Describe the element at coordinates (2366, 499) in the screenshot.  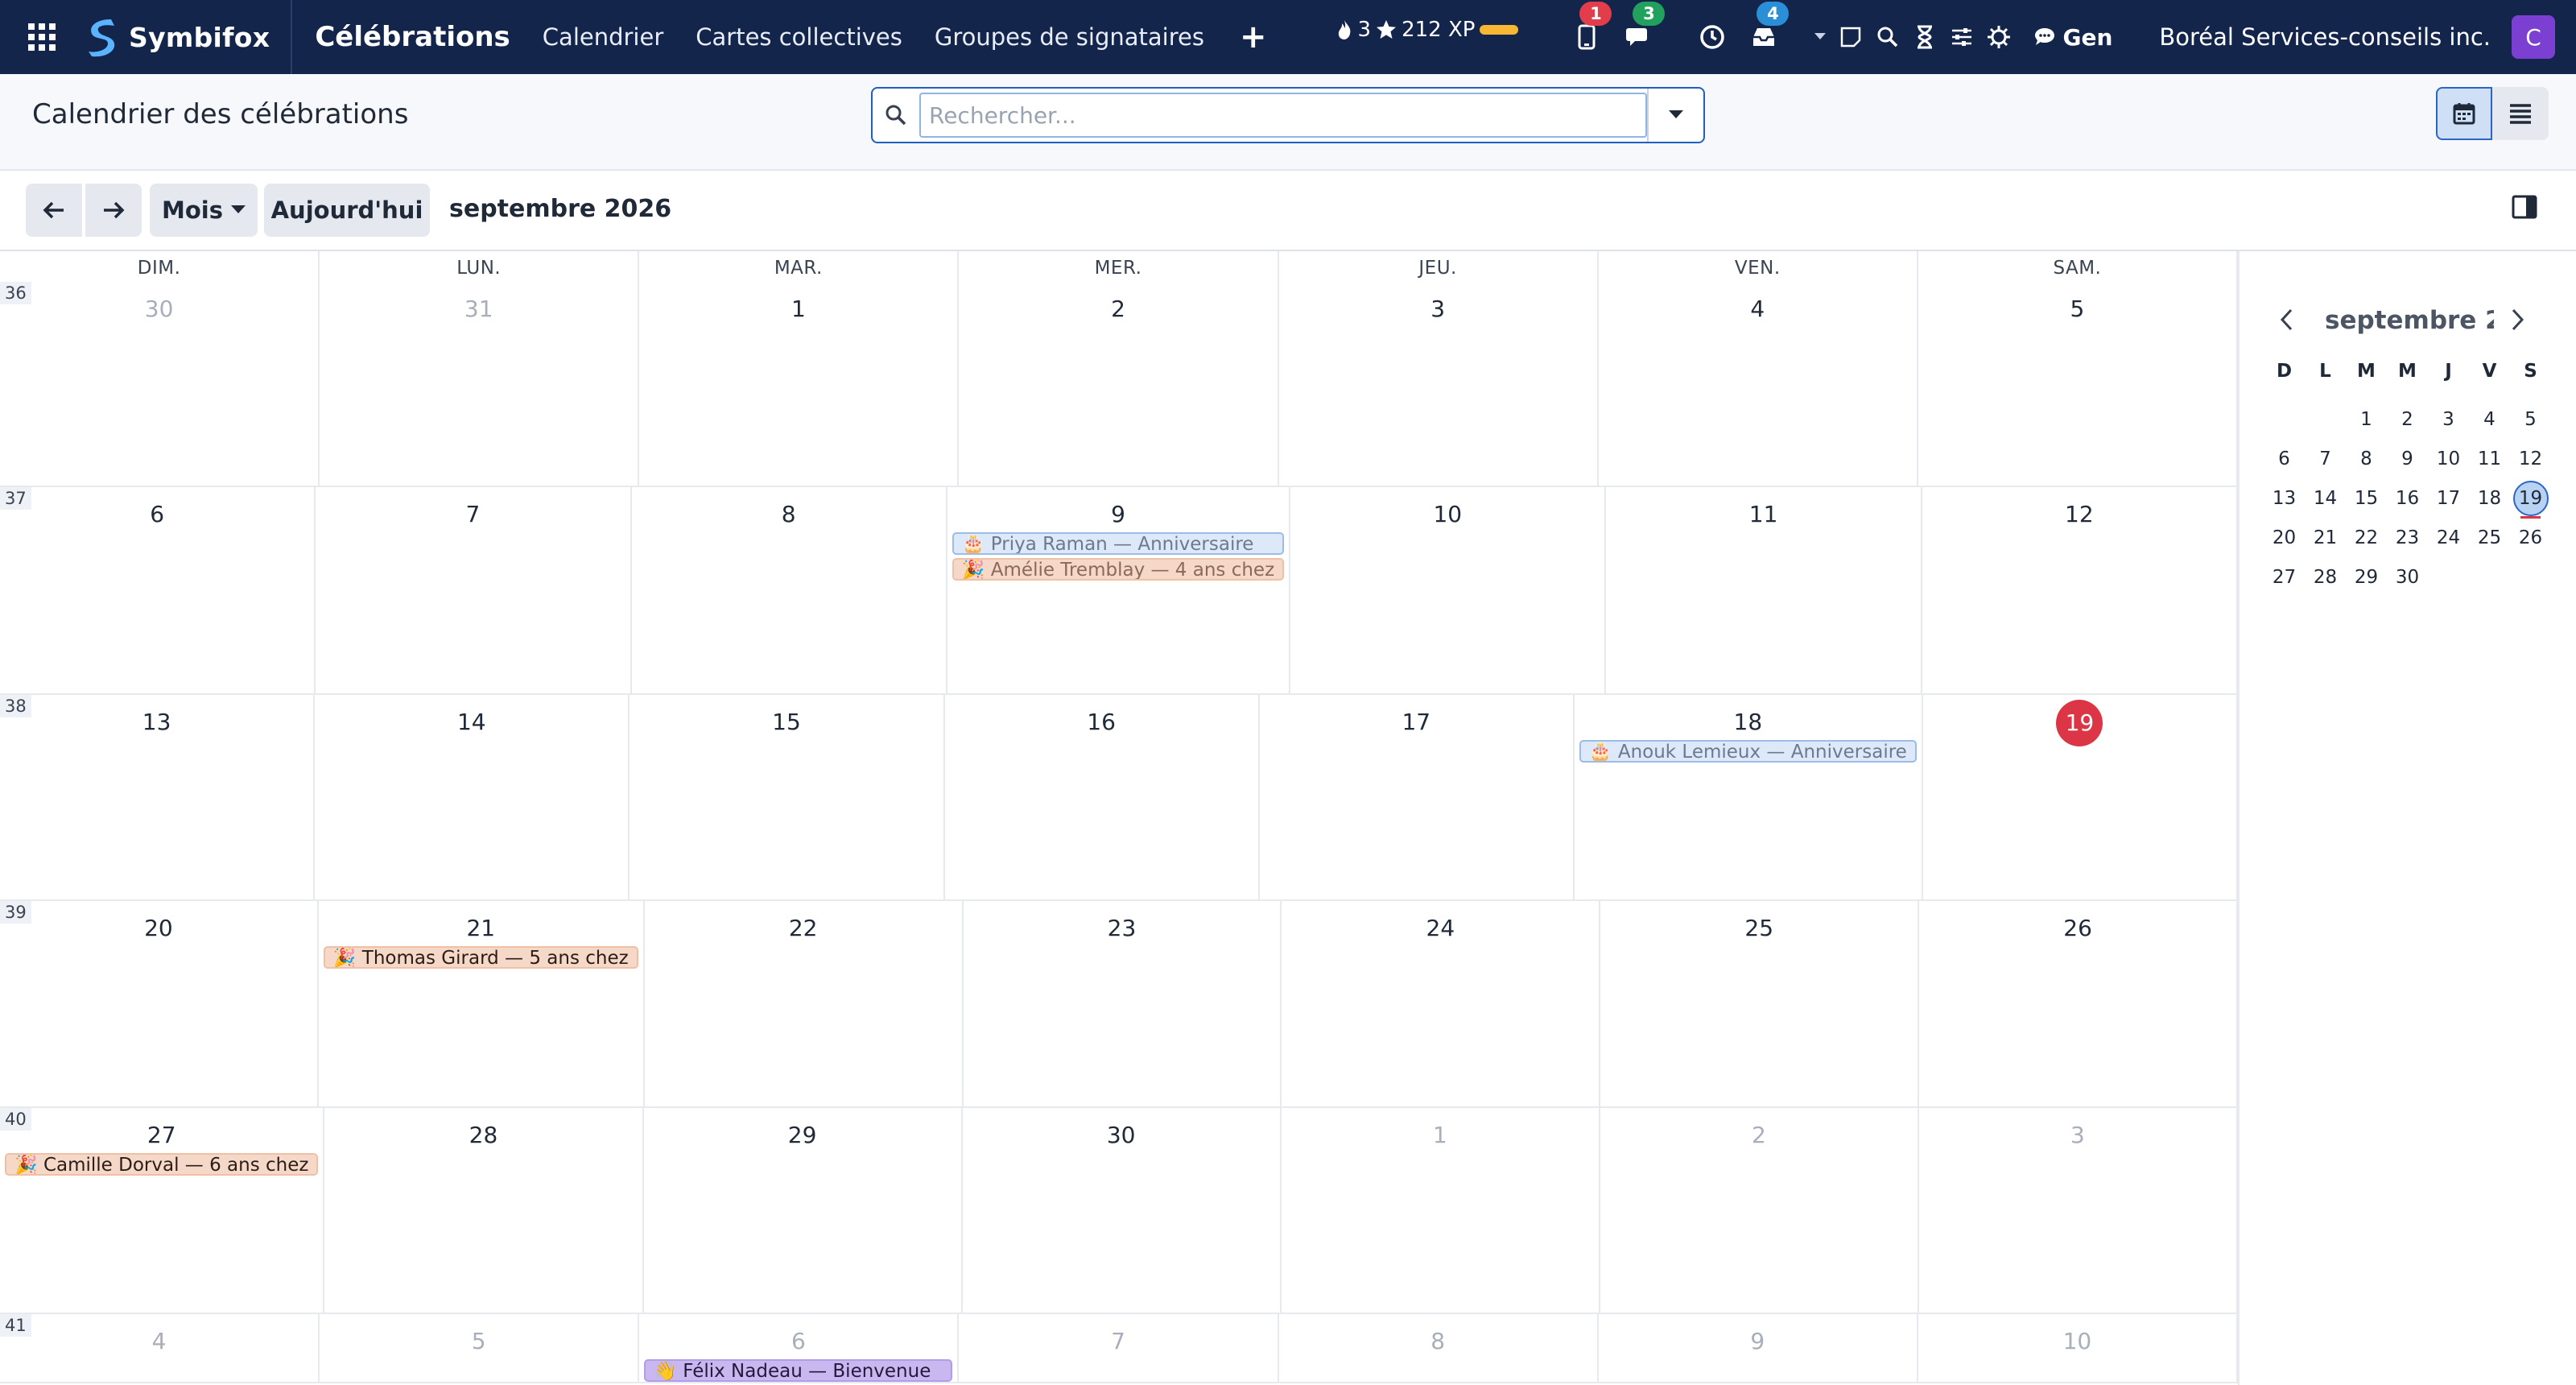
I see `mini-day: 15` at that location.